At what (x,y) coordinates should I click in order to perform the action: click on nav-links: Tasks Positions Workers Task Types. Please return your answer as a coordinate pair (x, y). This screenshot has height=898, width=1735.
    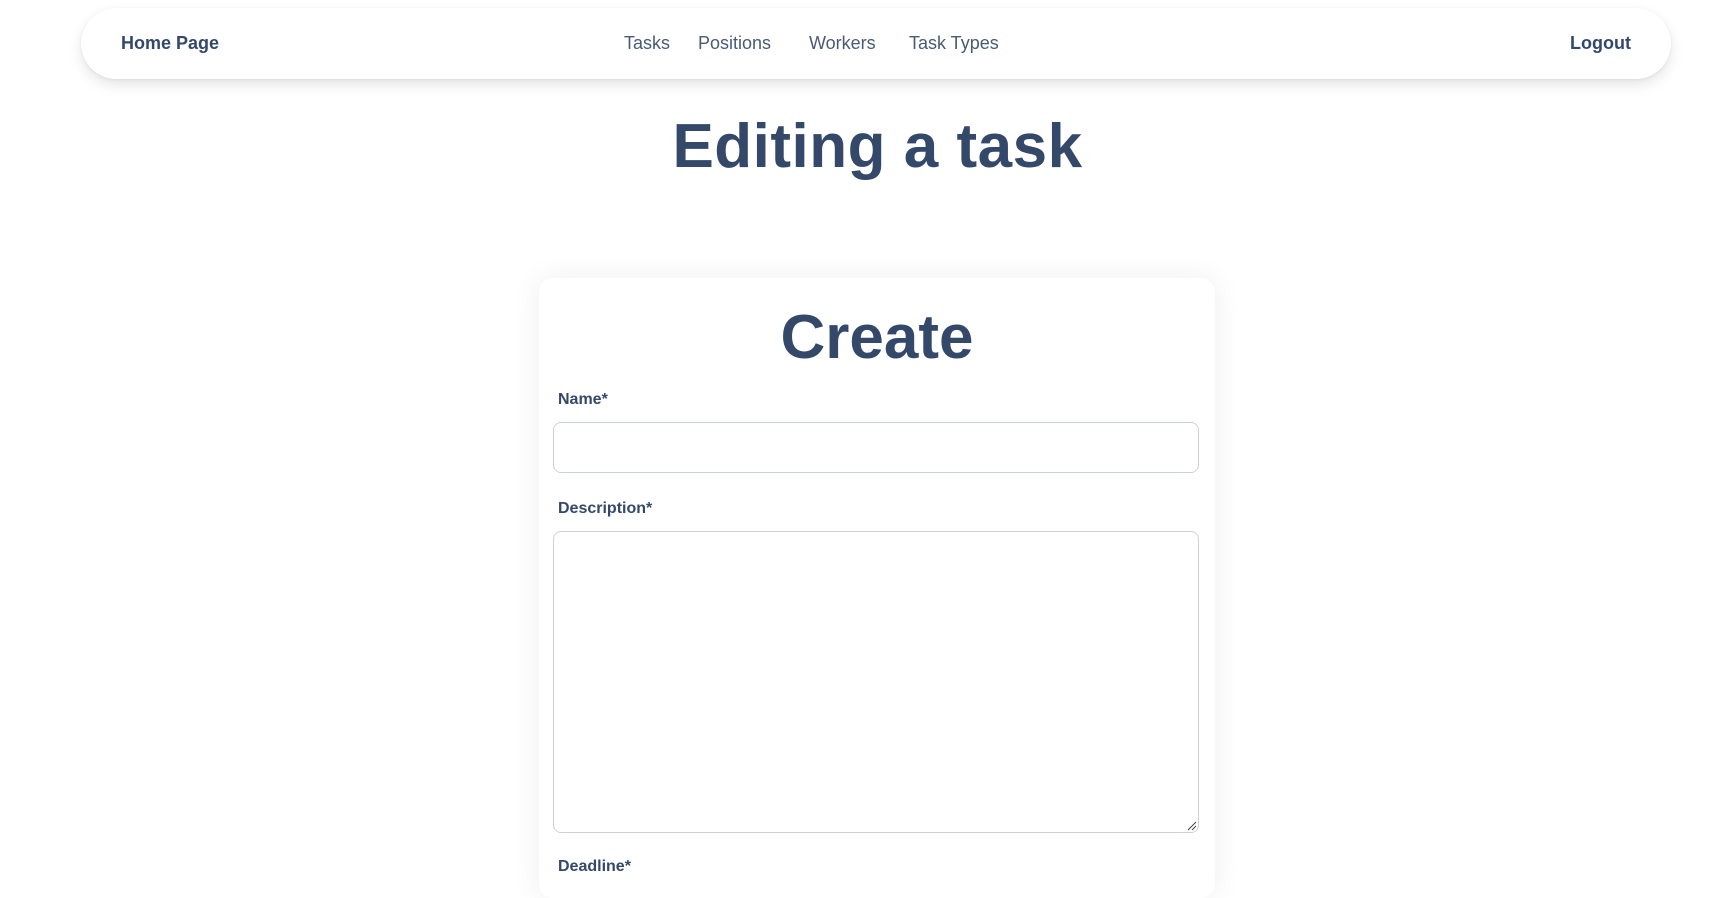
    Looking at the image, I should click on (876, 43).